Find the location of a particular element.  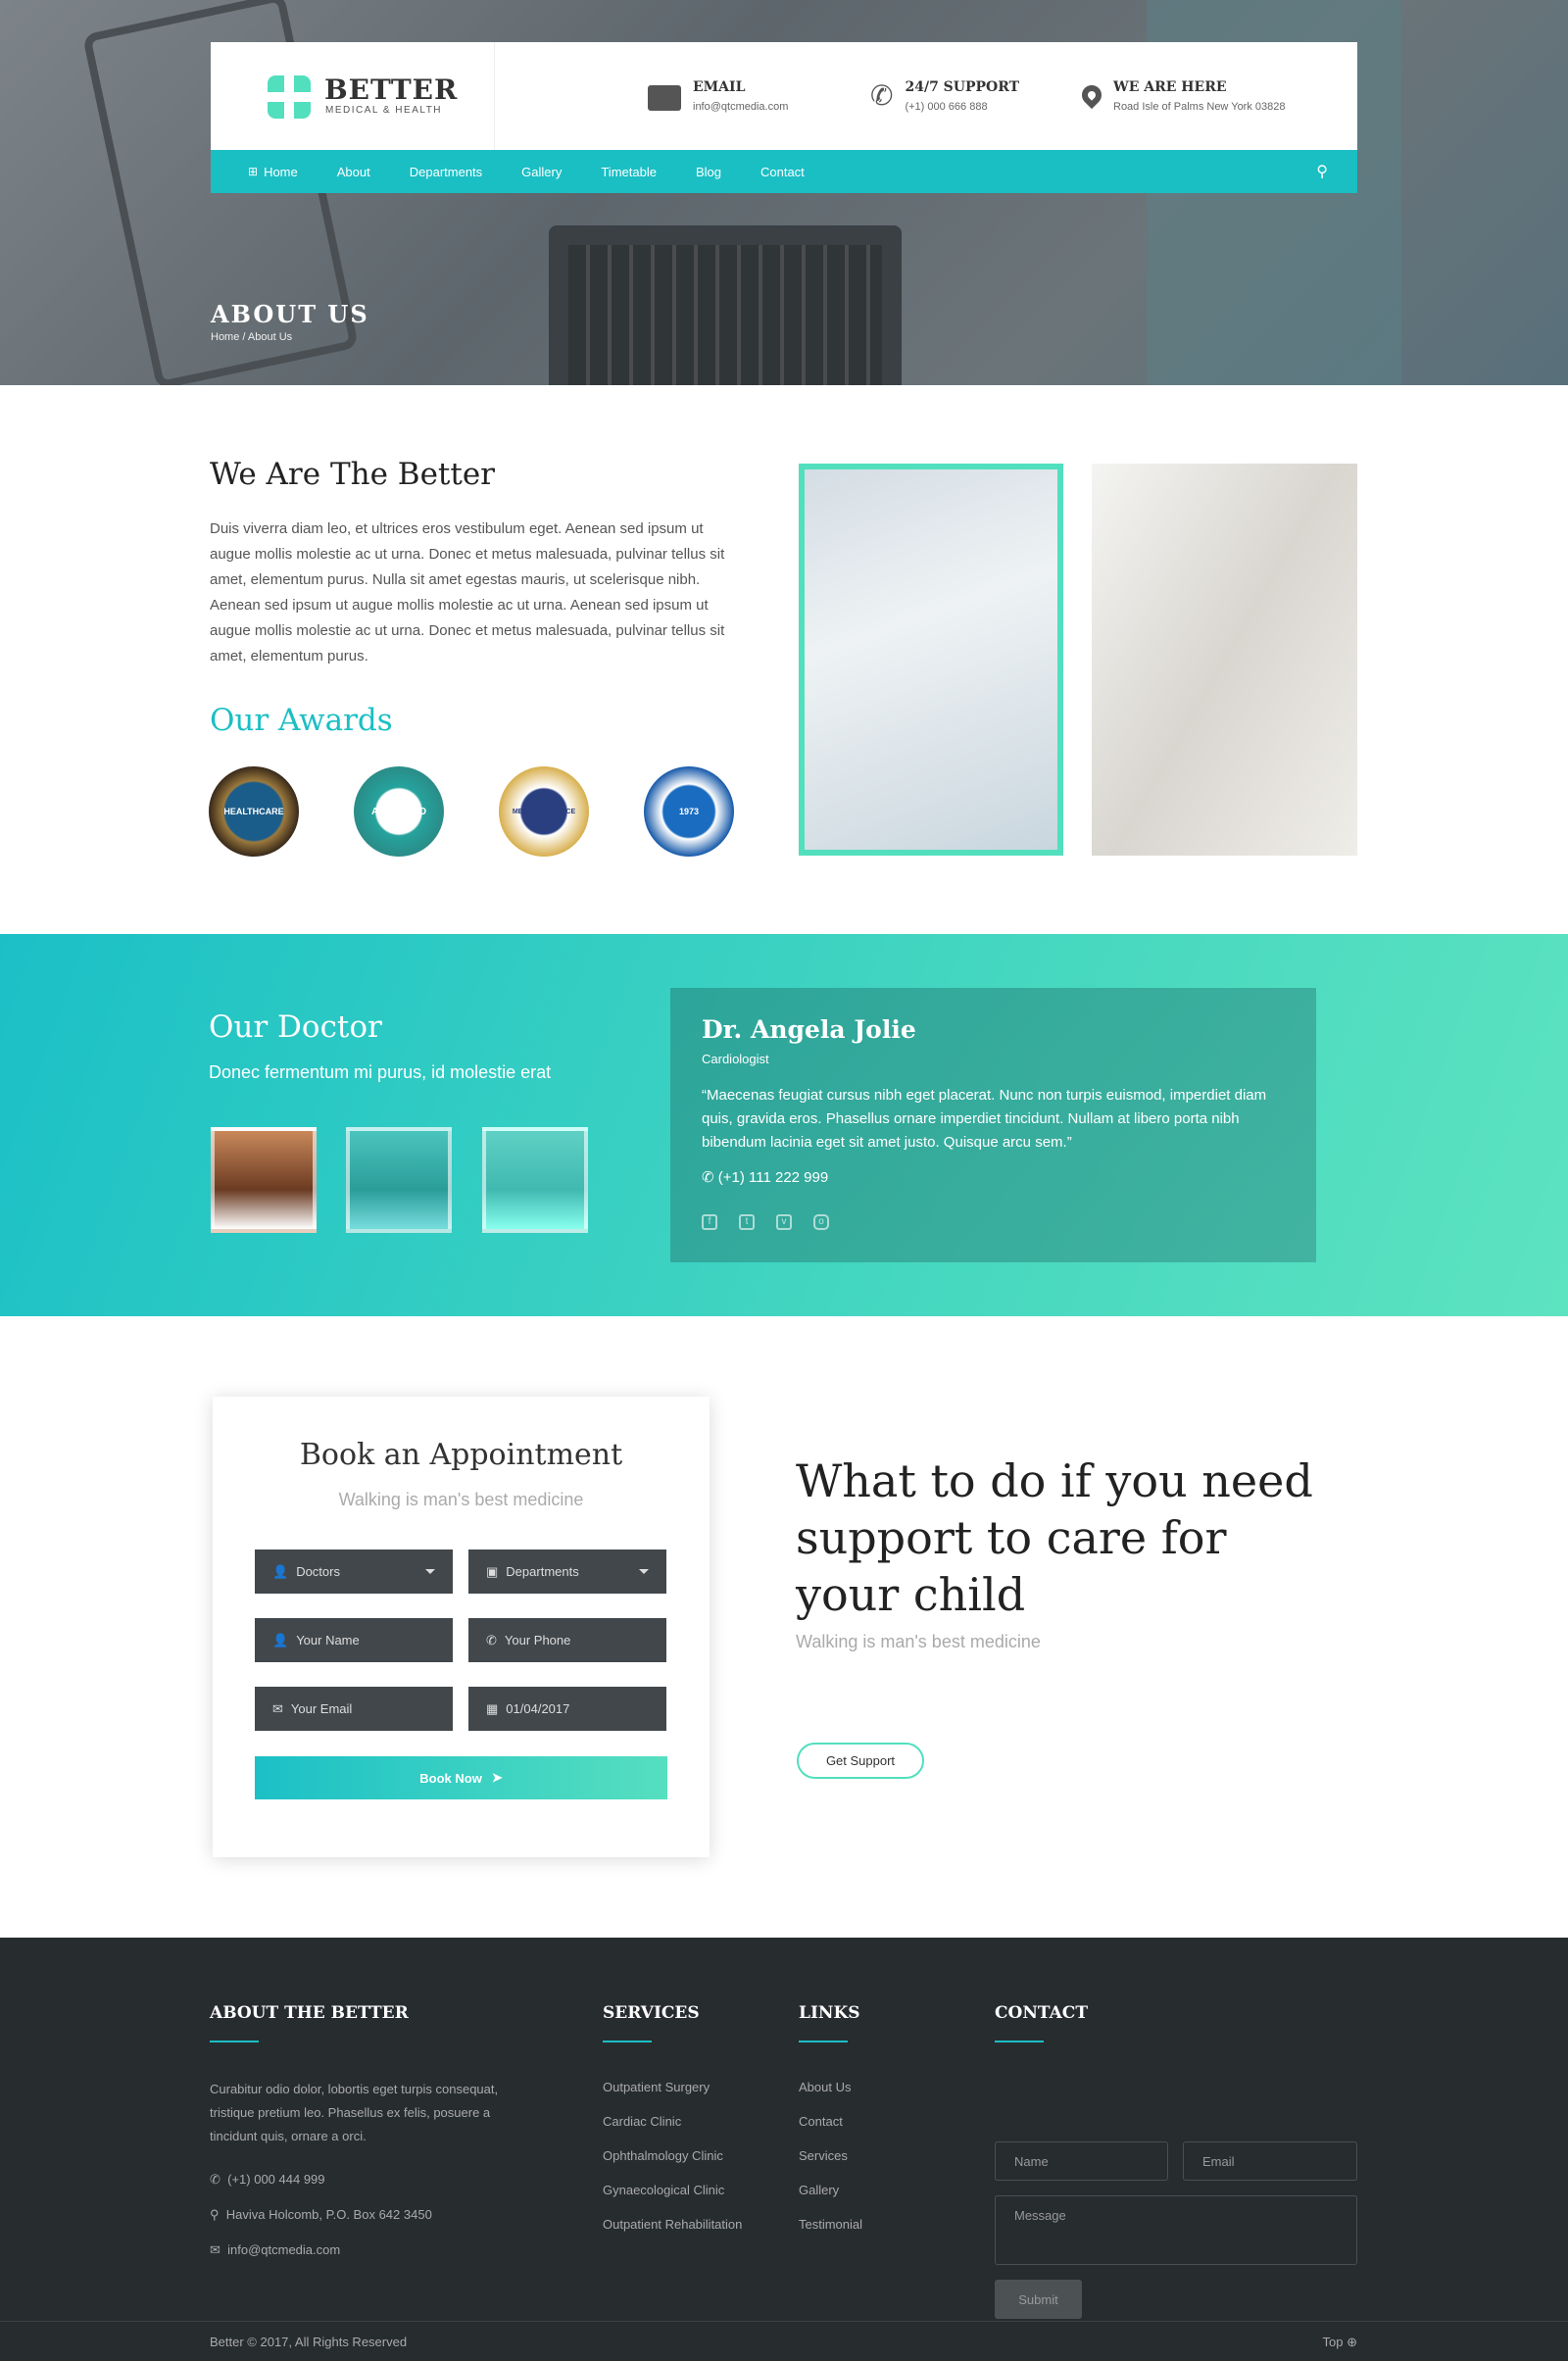

appointment-subtitle: Walking is man's best medicine is located at coordinates (461, 1499).